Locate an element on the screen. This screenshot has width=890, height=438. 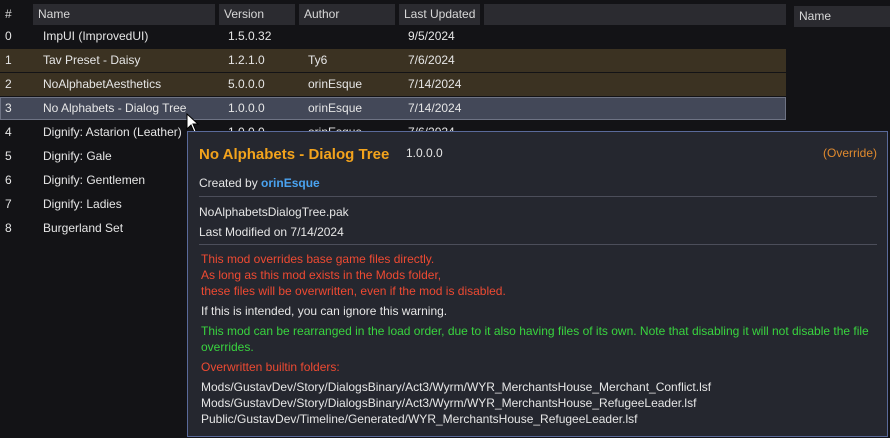
col-header-last-updated: Last Updated is located at coordinates (439, 14).